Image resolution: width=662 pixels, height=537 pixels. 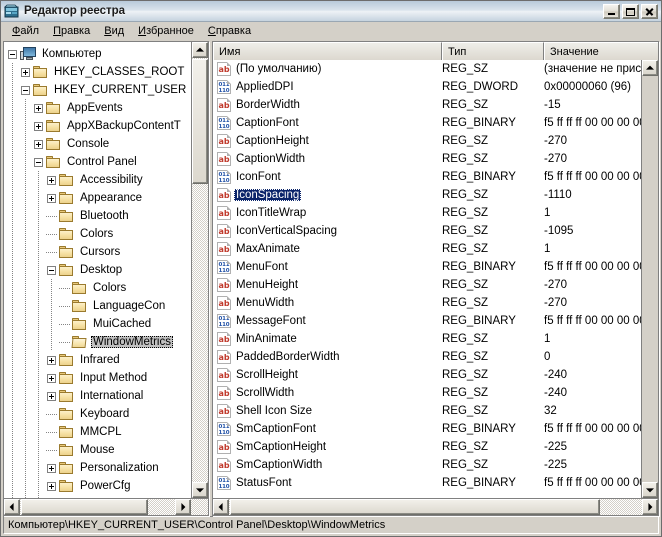 What do you see at coordinates (166, 31) in the screenshot?
I see `menu-item-favorites: Избранное` at bounding box center [166, 31].